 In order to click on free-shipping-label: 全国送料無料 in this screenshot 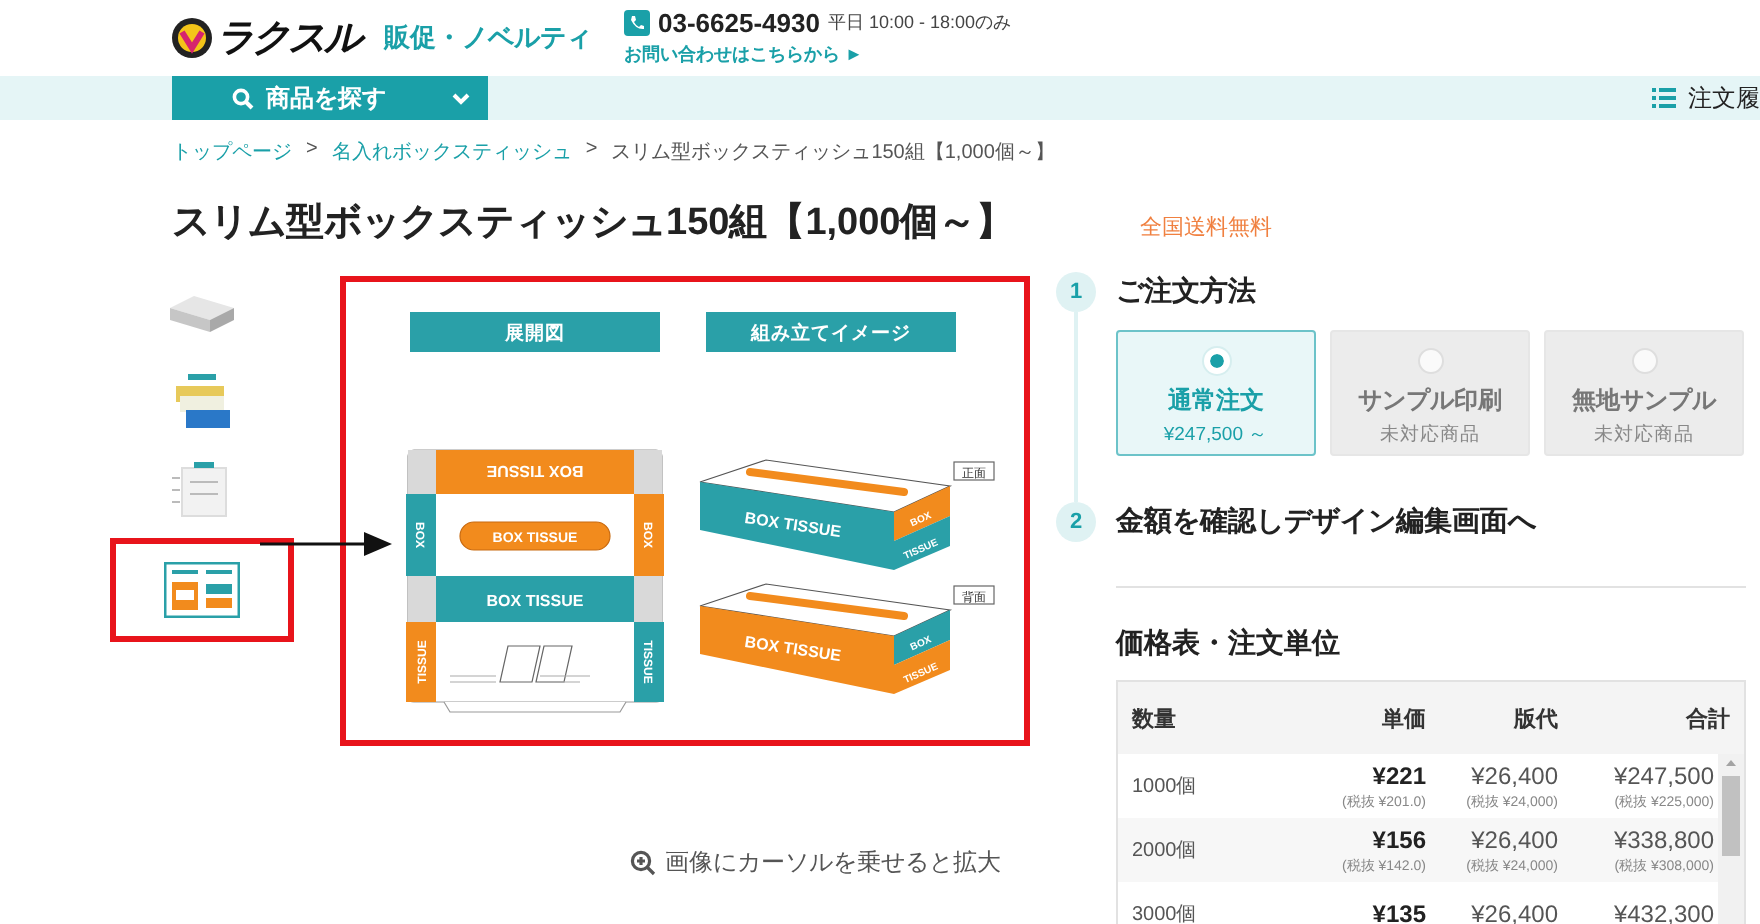, I will do `click(1206, 228)`.